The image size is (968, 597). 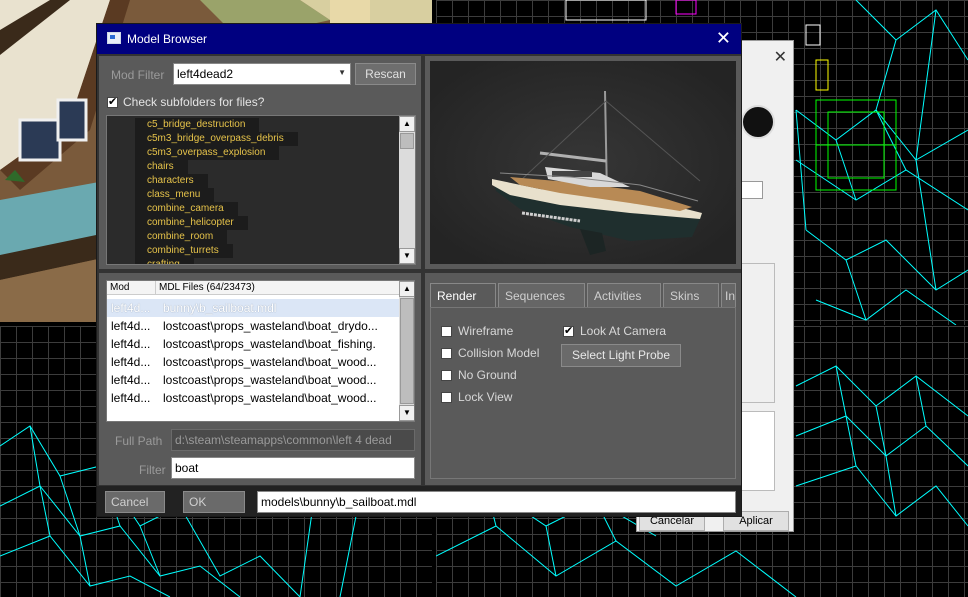 What do you see at coordinates (780, 57) in the screenshot?
I see `background-close-icon: ✕` at bounding box center [780, 57].